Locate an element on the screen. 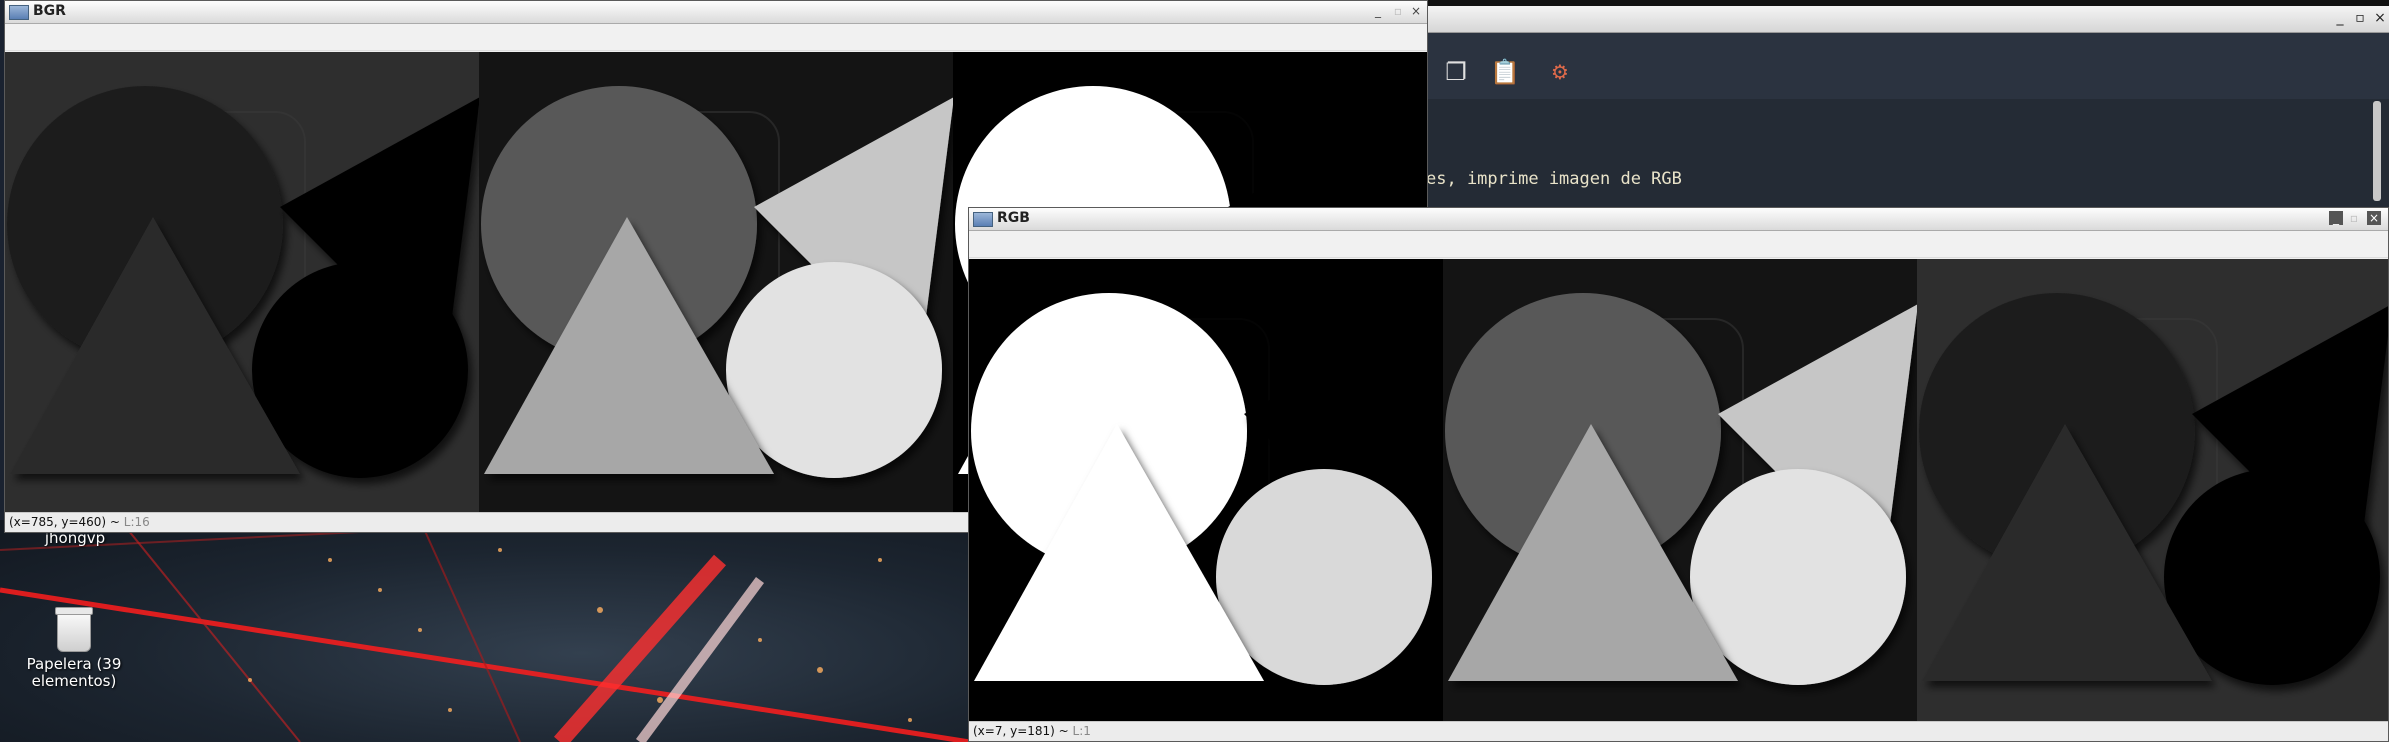 The height and width of the screenshot is (742, 2389). city-lights-wallpaper is located at coordinates (485, 631).